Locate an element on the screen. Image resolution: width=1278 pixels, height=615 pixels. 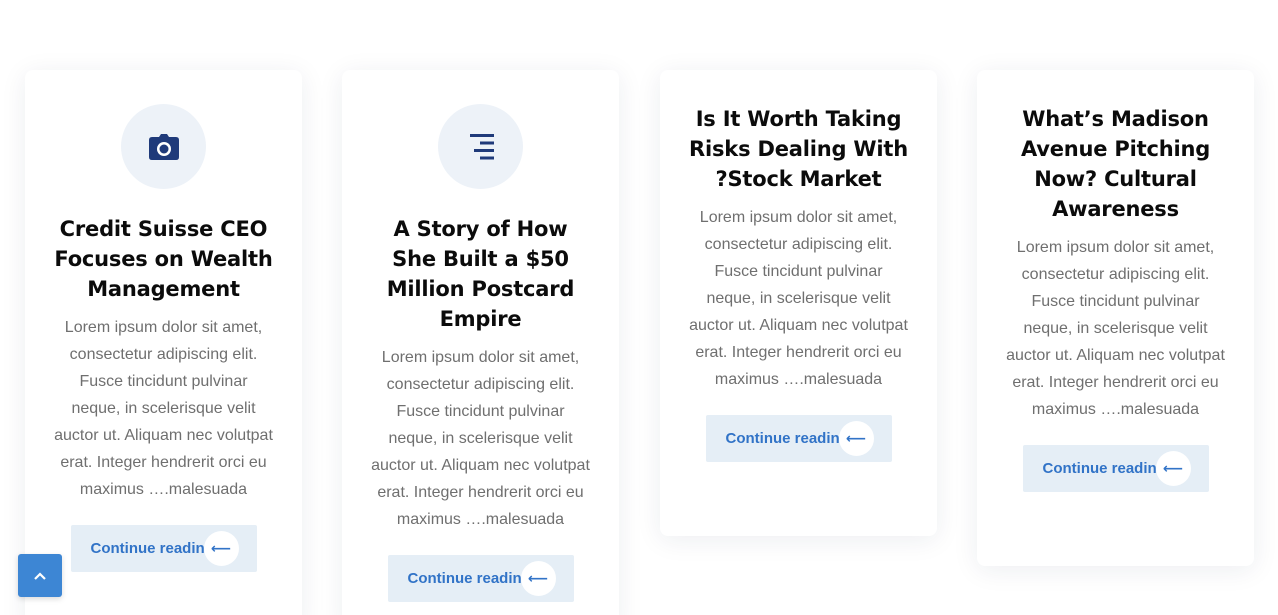
scroll-to-top-button is located at coordinates (40, 575).